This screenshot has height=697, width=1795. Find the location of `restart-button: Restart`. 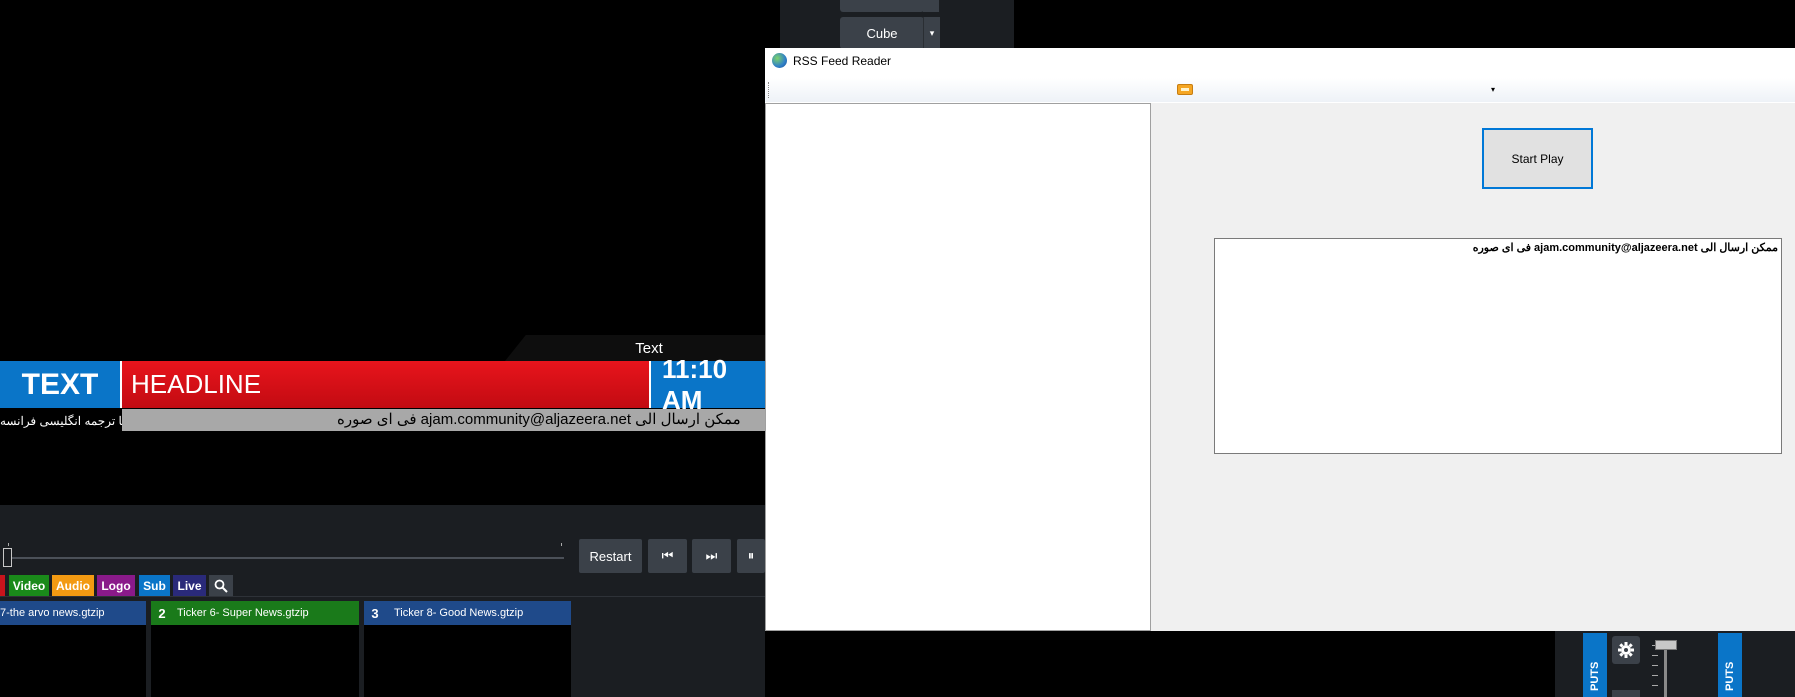

restart-button: Restart is located at coordinates (610, 556).